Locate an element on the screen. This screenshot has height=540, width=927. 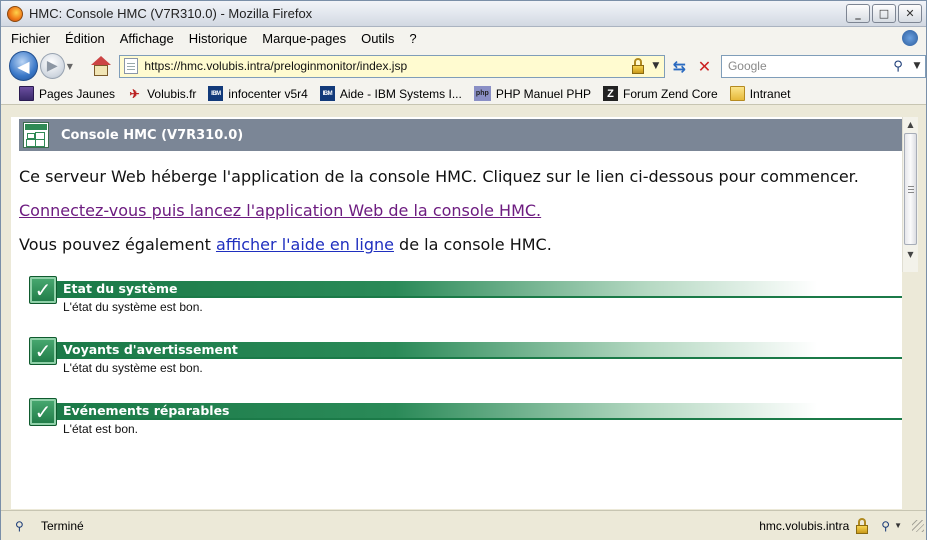
status-header: Evénements réparables is located at coordinates (479, 411).